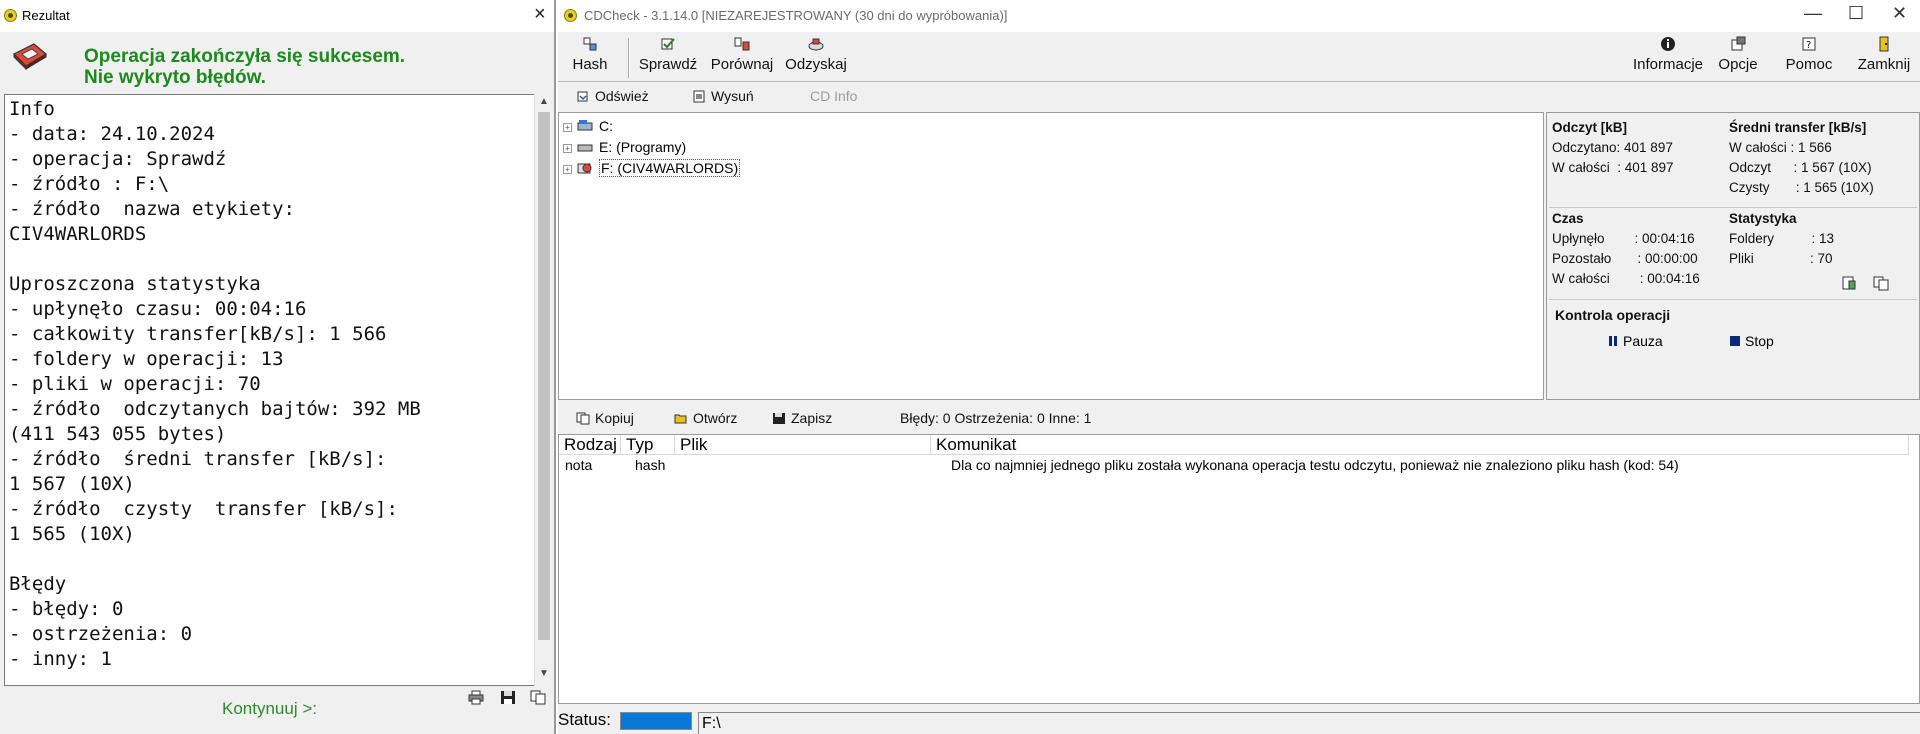 The image size is (1920, 734). I want to click on info-button: Informacje, so click(1668, 58).